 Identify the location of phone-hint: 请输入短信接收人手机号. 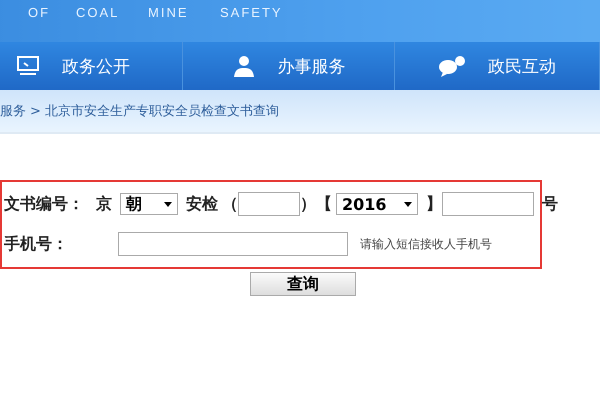
(426, 244).